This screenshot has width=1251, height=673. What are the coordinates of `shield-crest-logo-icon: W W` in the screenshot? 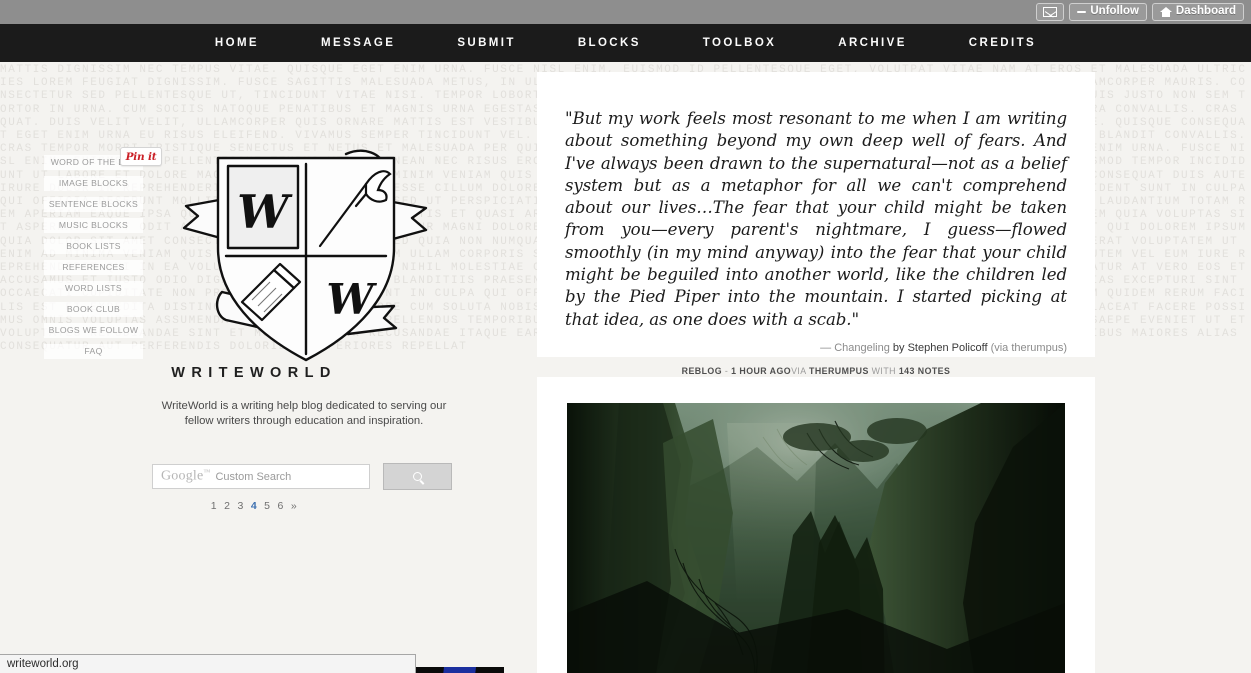 It's located at (306, 245).